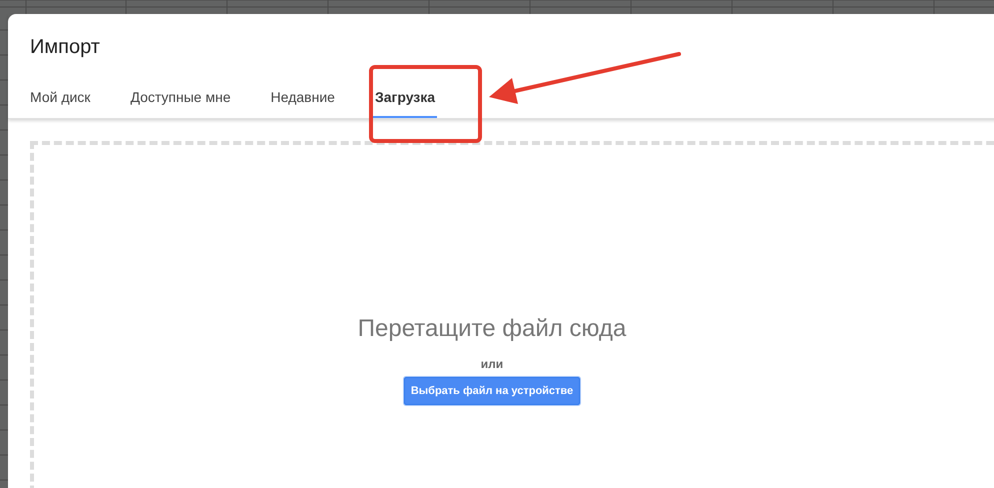 This screenshot has height=488, width=994. What do you see at coordinates (302, 91) in the screenshot?
I see `tab: Недавние` at bounding box center [302, 91].